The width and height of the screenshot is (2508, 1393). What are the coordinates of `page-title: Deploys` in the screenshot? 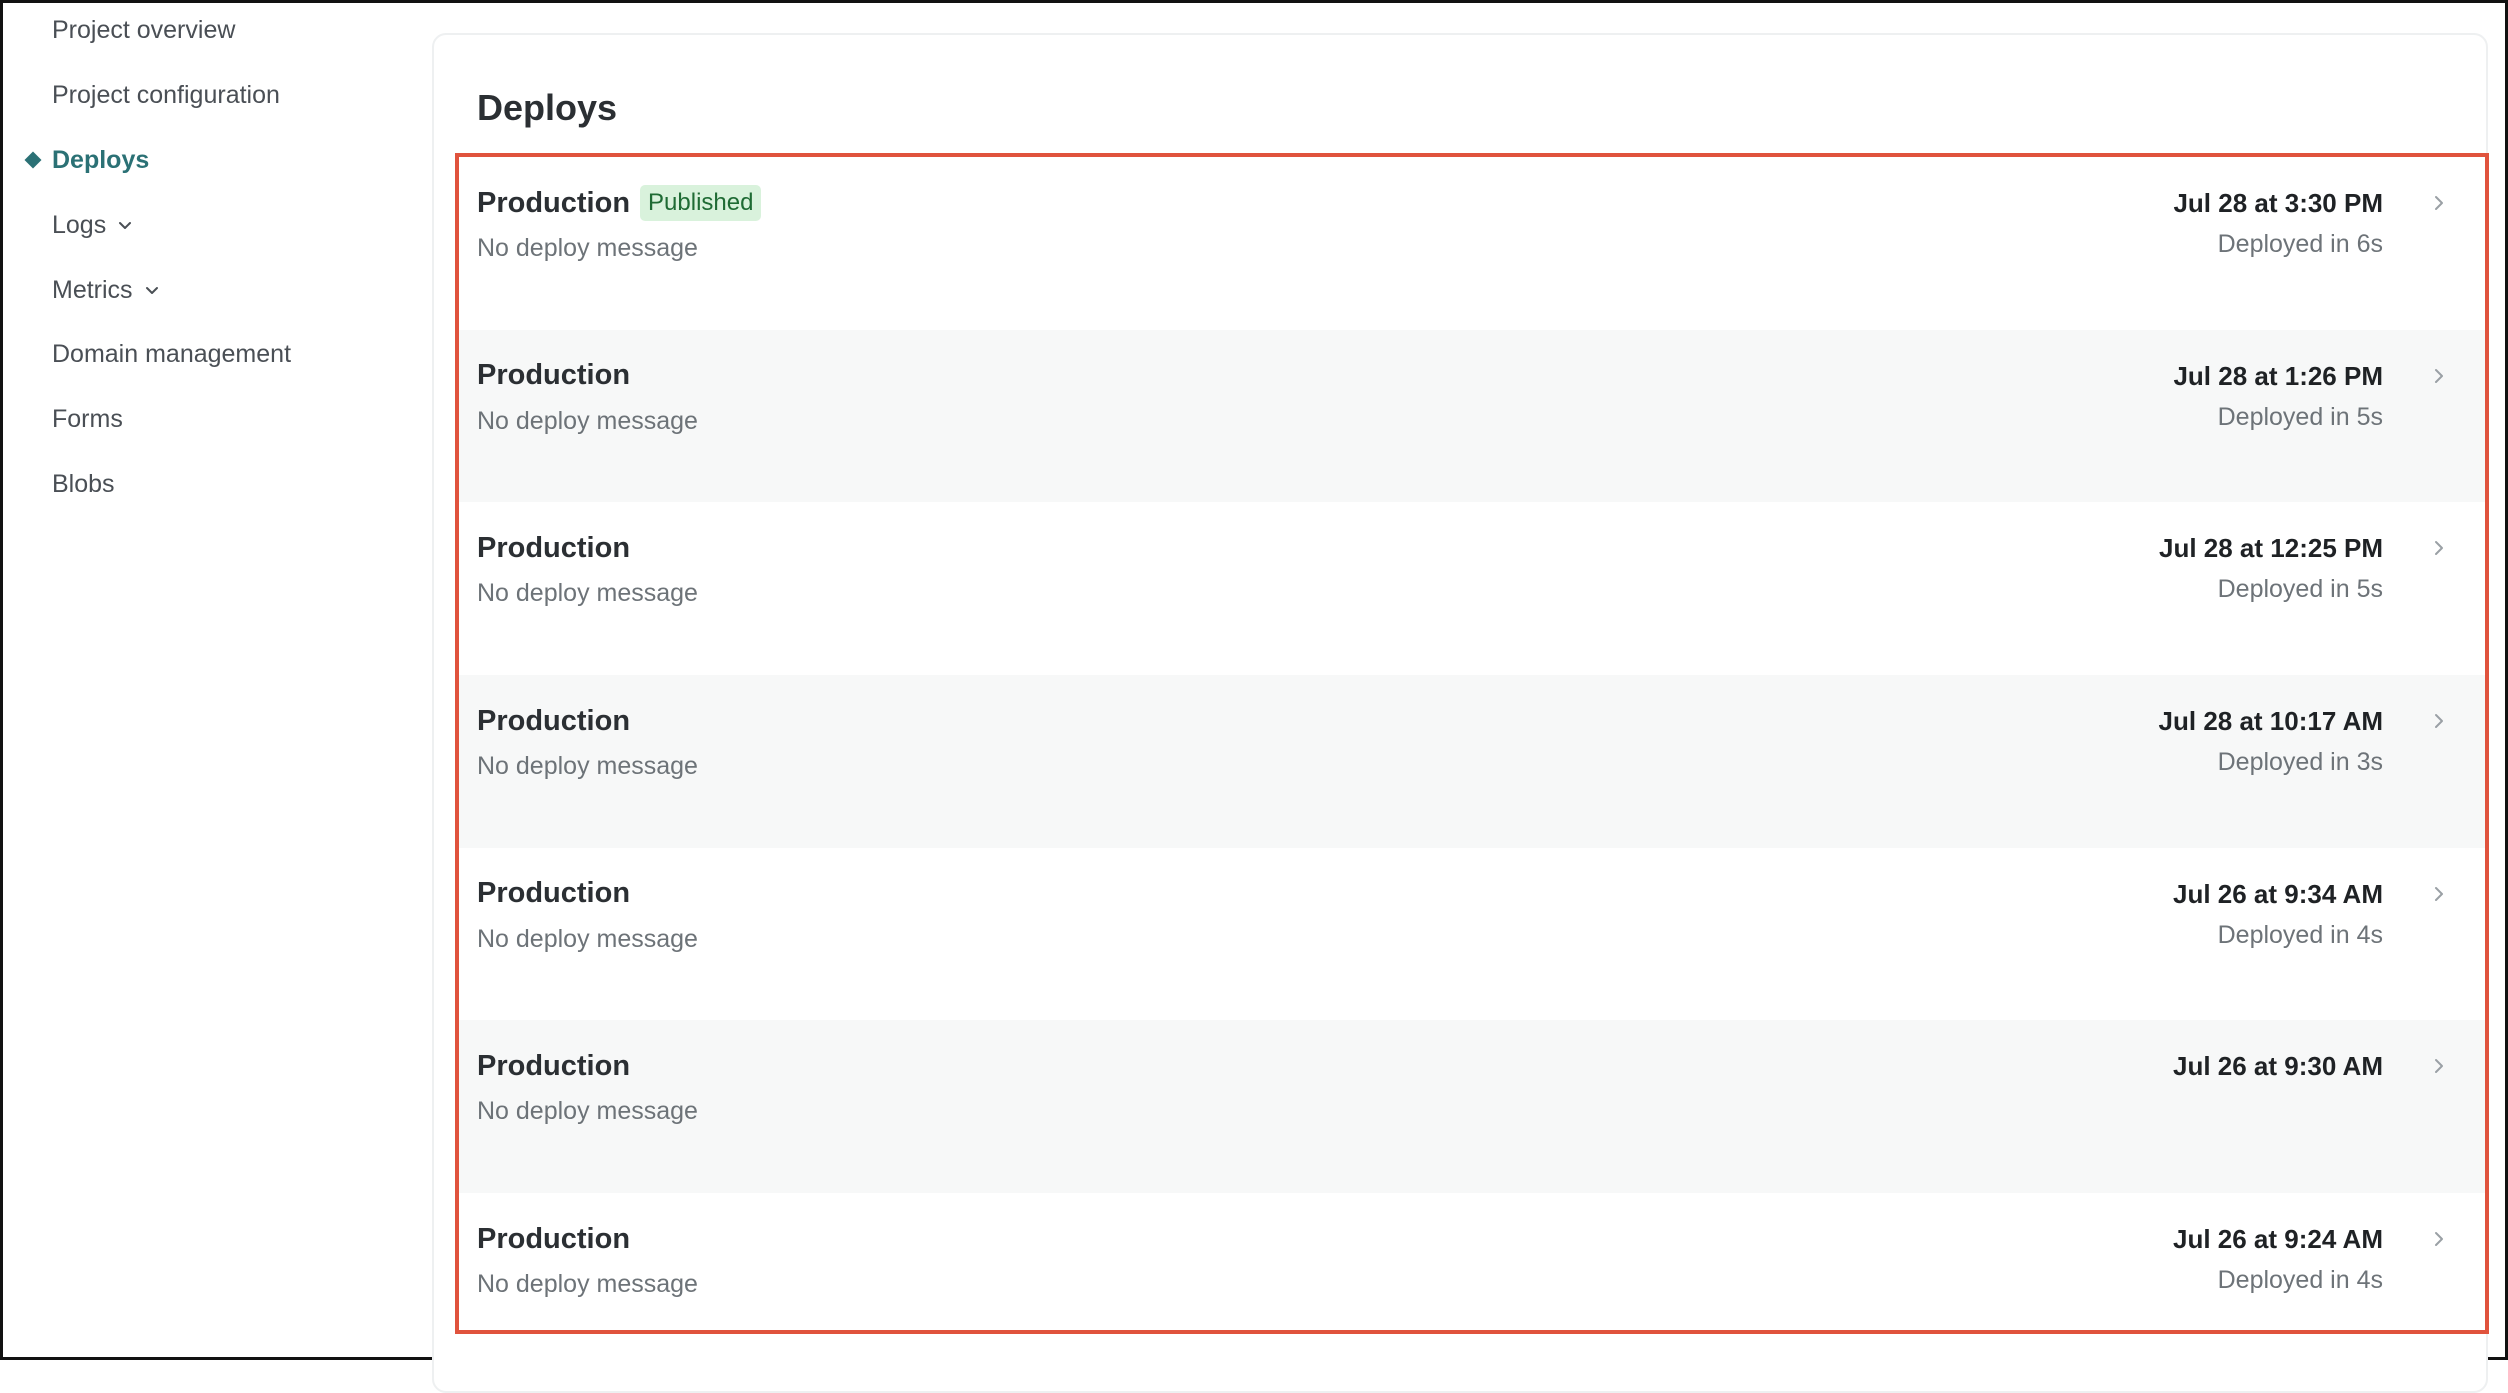 It's located at (547, 107).